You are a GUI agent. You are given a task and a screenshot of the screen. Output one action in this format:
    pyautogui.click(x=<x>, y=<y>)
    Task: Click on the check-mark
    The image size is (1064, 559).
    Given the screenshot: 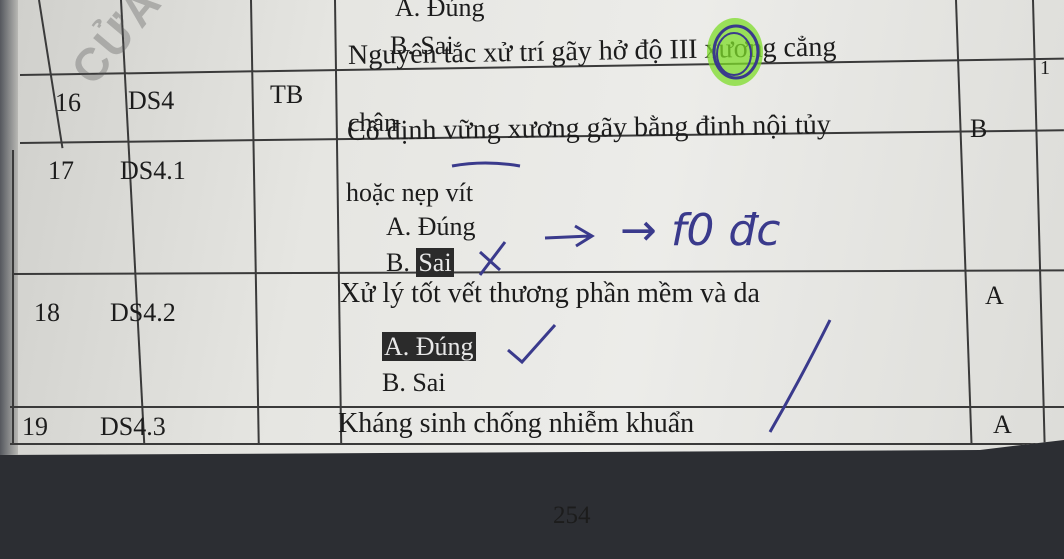 What is the action you would take?
    pyautogui.click(x=532, y=344)
    